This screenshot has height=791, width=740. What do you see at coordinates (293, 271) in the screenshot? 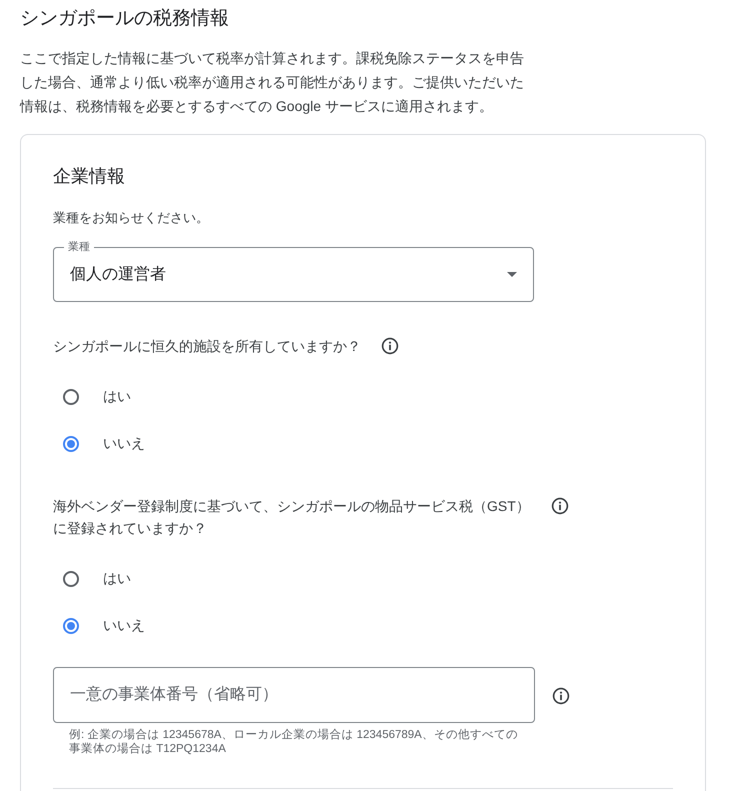
I see `business-type-dropdown: 業種 個人の運営者` at bounding box center [293, 271].